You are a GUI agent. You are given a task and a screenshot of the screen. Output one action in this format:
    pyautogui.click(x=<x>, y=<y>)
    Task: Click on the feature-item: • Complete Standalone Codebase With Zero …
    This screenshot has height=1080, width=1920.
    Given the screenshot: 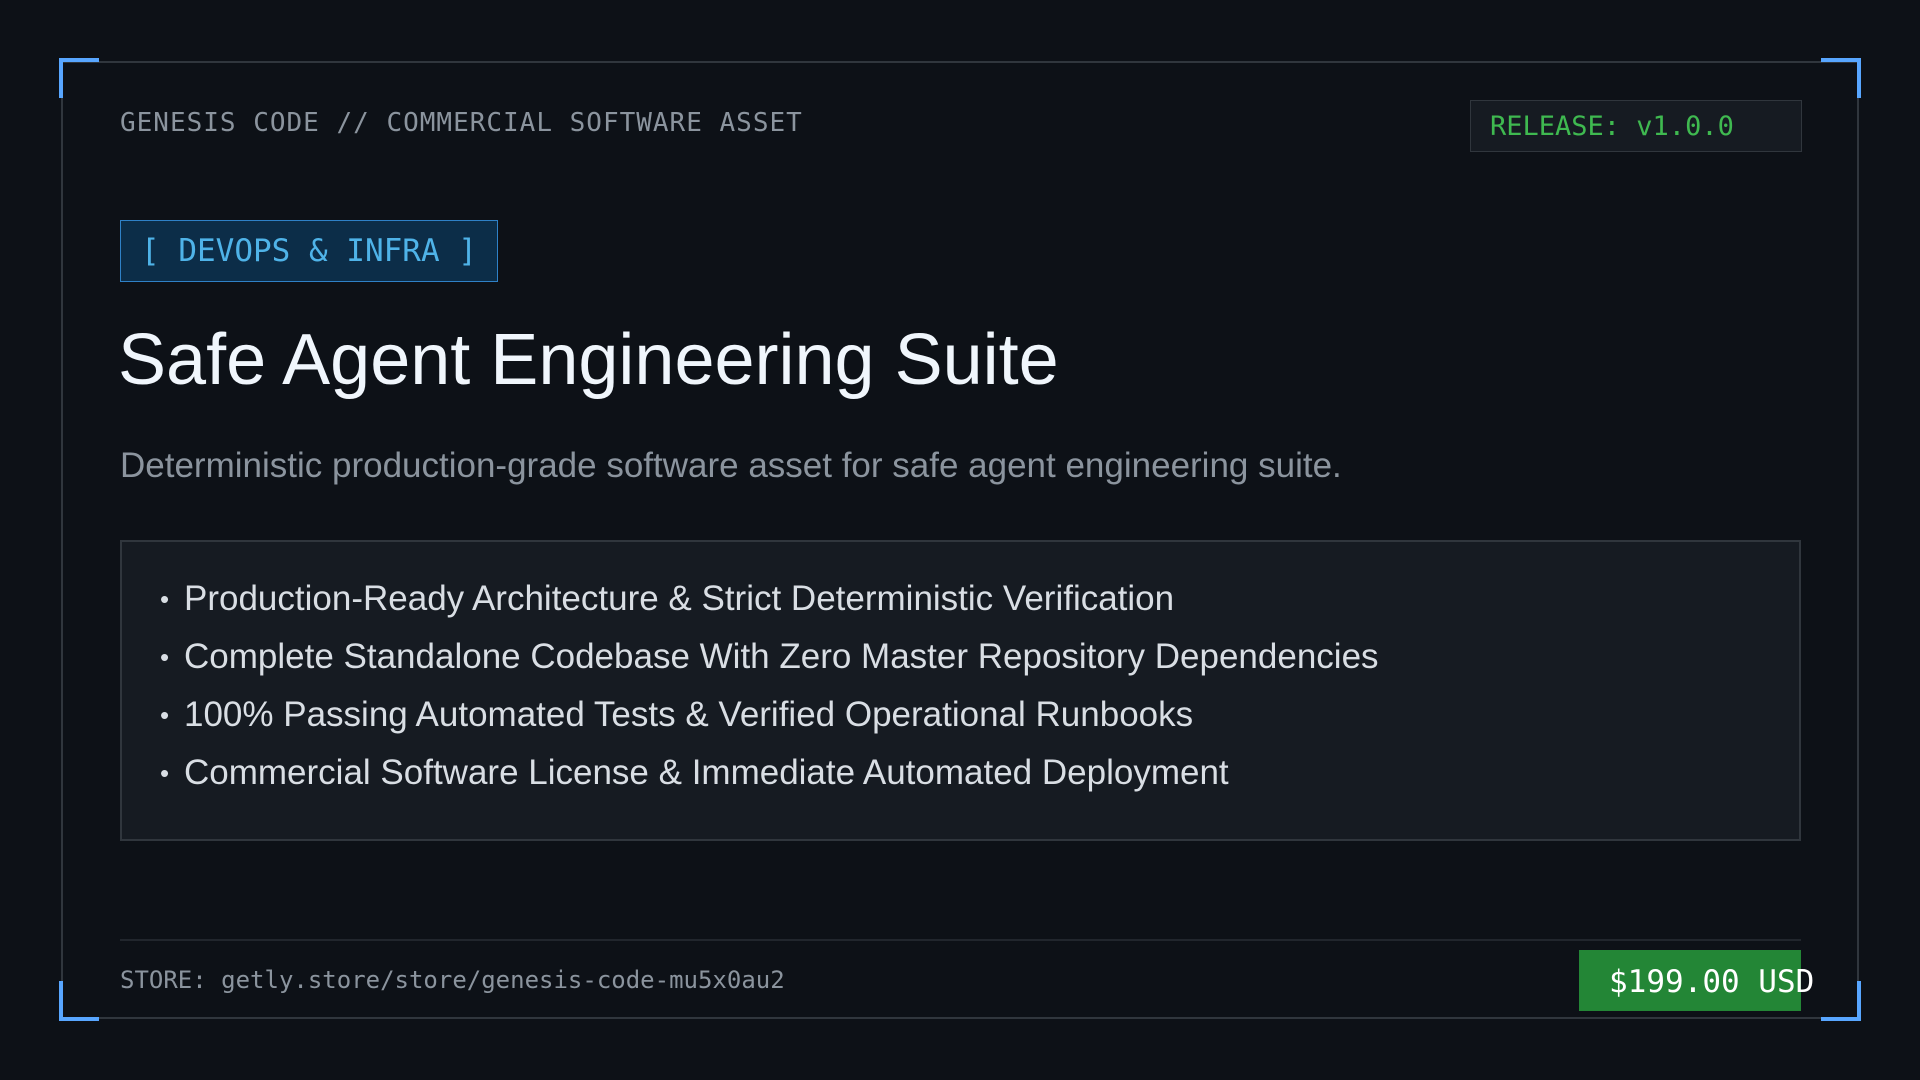 What is the action you would take?
    pyautogui.click(x=979, y=657)
    